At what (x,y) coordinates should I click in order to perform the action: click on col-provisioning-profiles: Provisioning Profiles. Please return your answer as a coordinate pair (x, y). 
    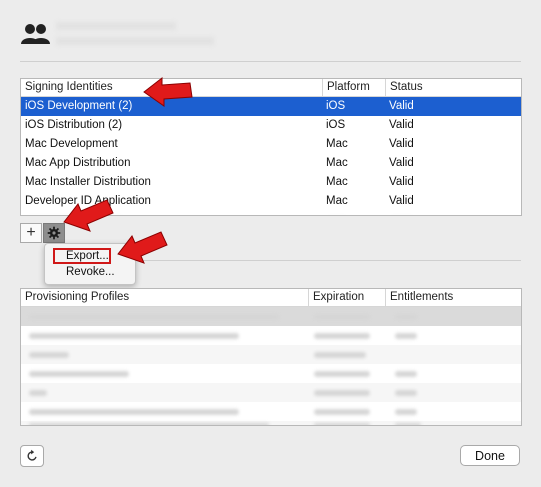
    Looking at the image, I should click on (164, 297).